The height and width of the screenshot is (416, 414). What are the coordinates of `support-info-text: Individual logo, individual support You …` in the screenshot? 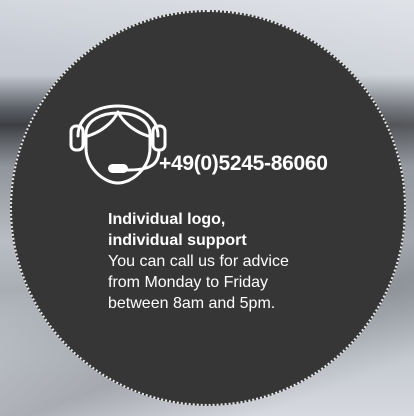 It's located at (228, 261).